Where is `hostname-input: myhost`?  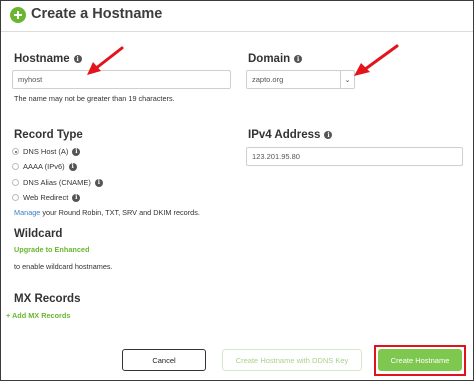
hostname-input: myhost is located at coordinates (121, 79).